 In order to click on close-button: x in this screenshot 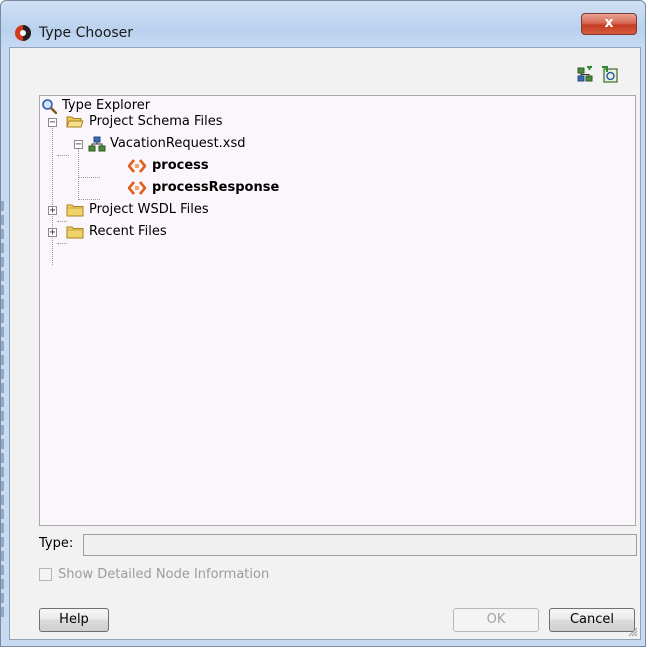, I will do `click(609, 24)`.